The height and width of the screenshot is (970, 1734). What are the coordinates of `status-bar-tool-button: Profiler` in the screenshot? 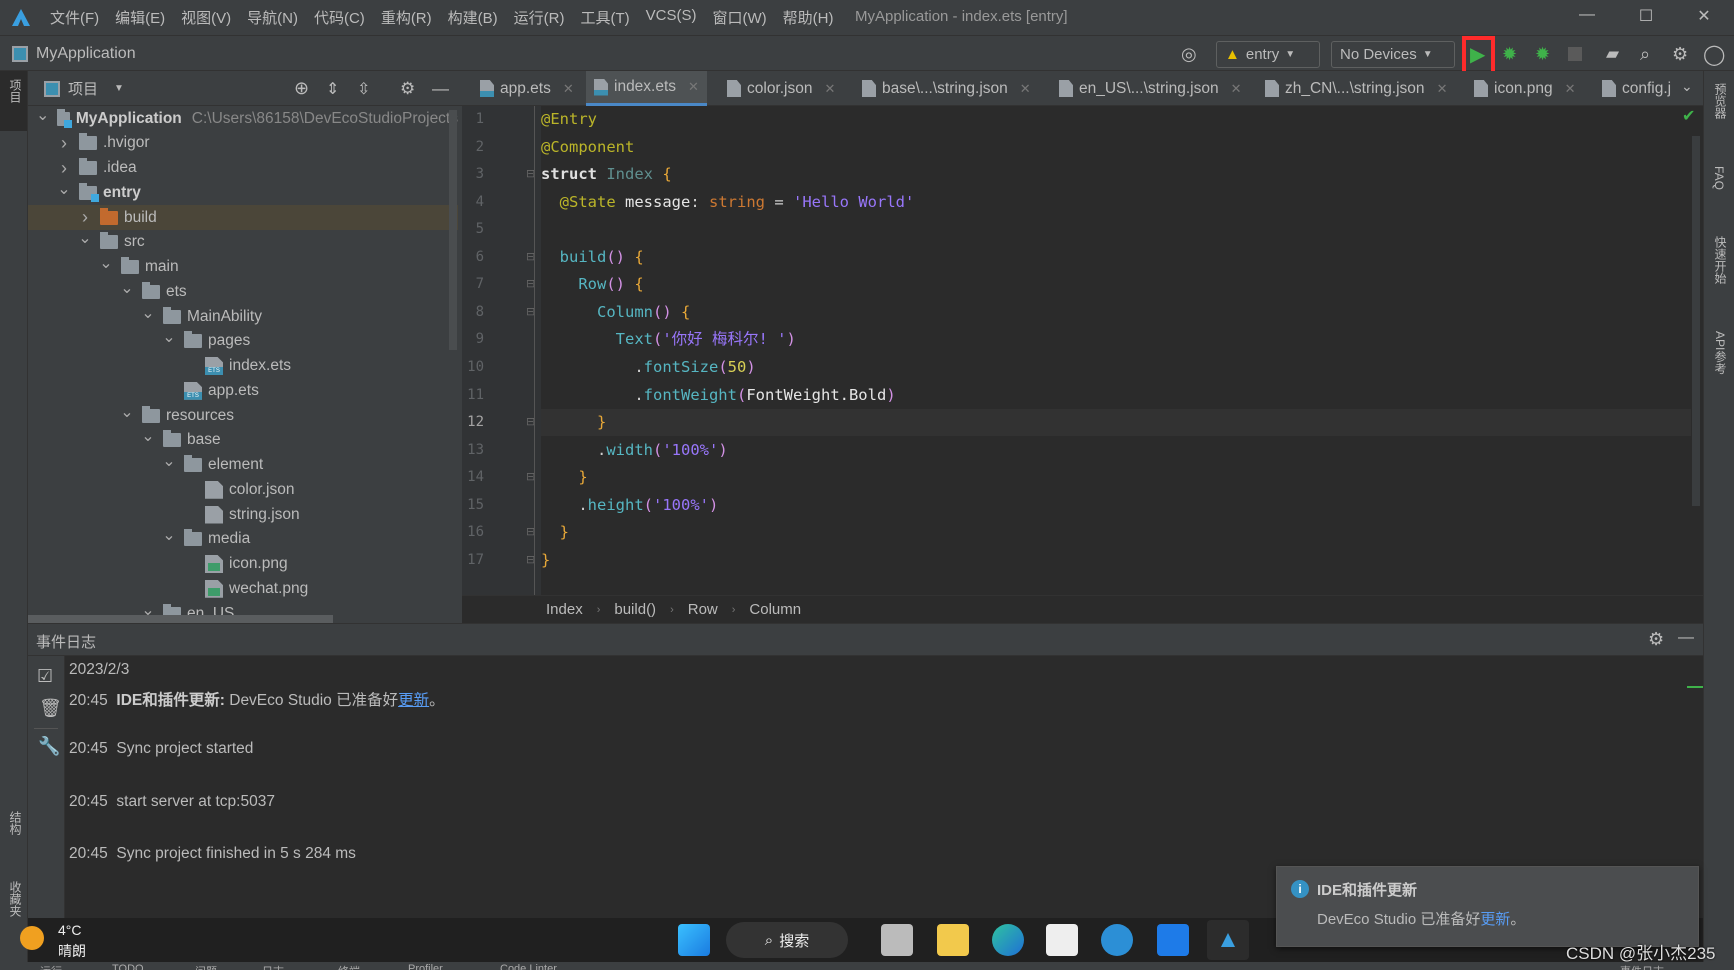 It's located at (425, 966).